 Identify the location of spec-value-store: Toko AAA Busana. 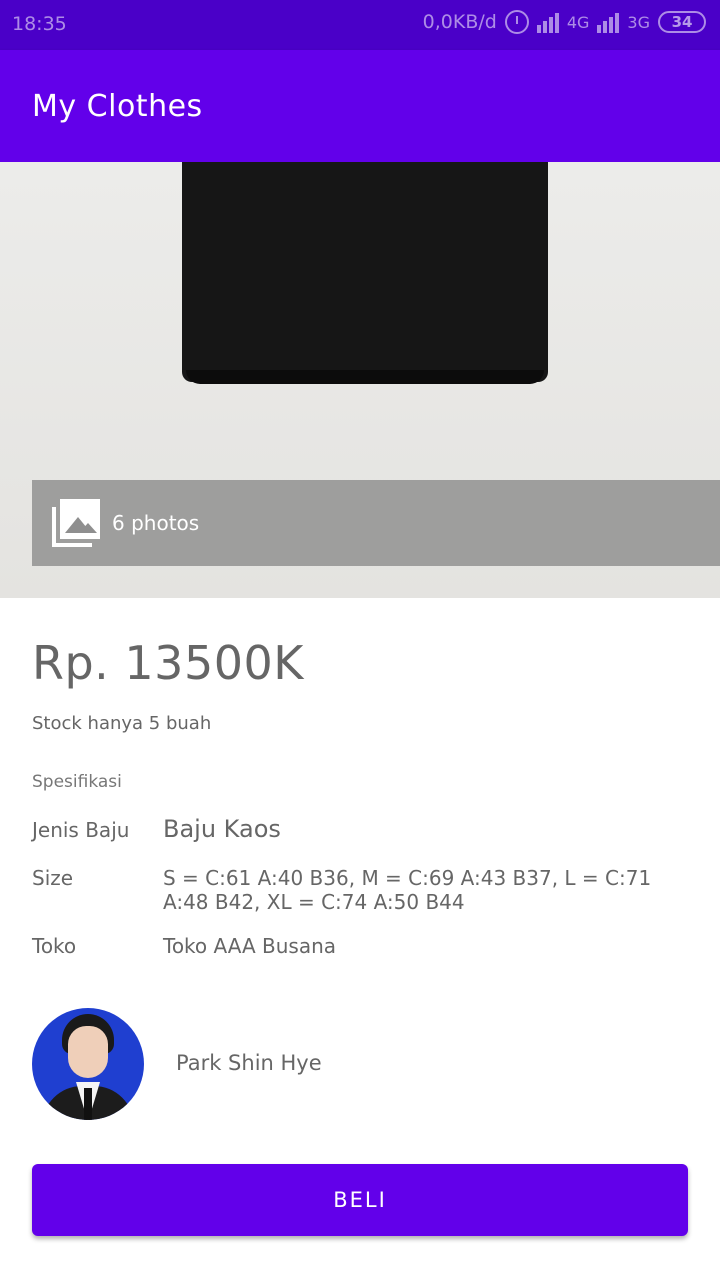
(250, 946).